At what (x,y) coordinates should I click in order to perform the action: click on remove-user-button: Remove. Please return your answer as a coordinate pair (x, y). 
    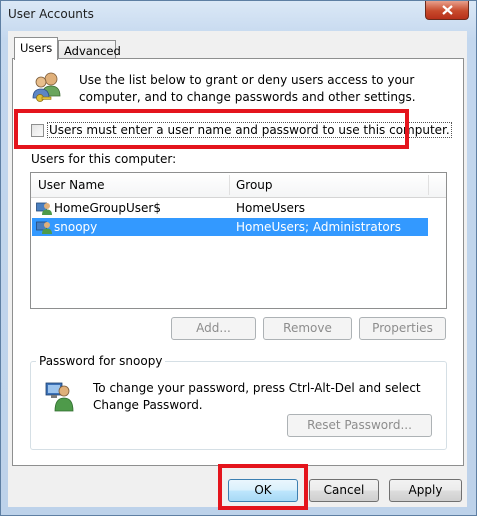
    Looking at the image, I should click on (307, 328).